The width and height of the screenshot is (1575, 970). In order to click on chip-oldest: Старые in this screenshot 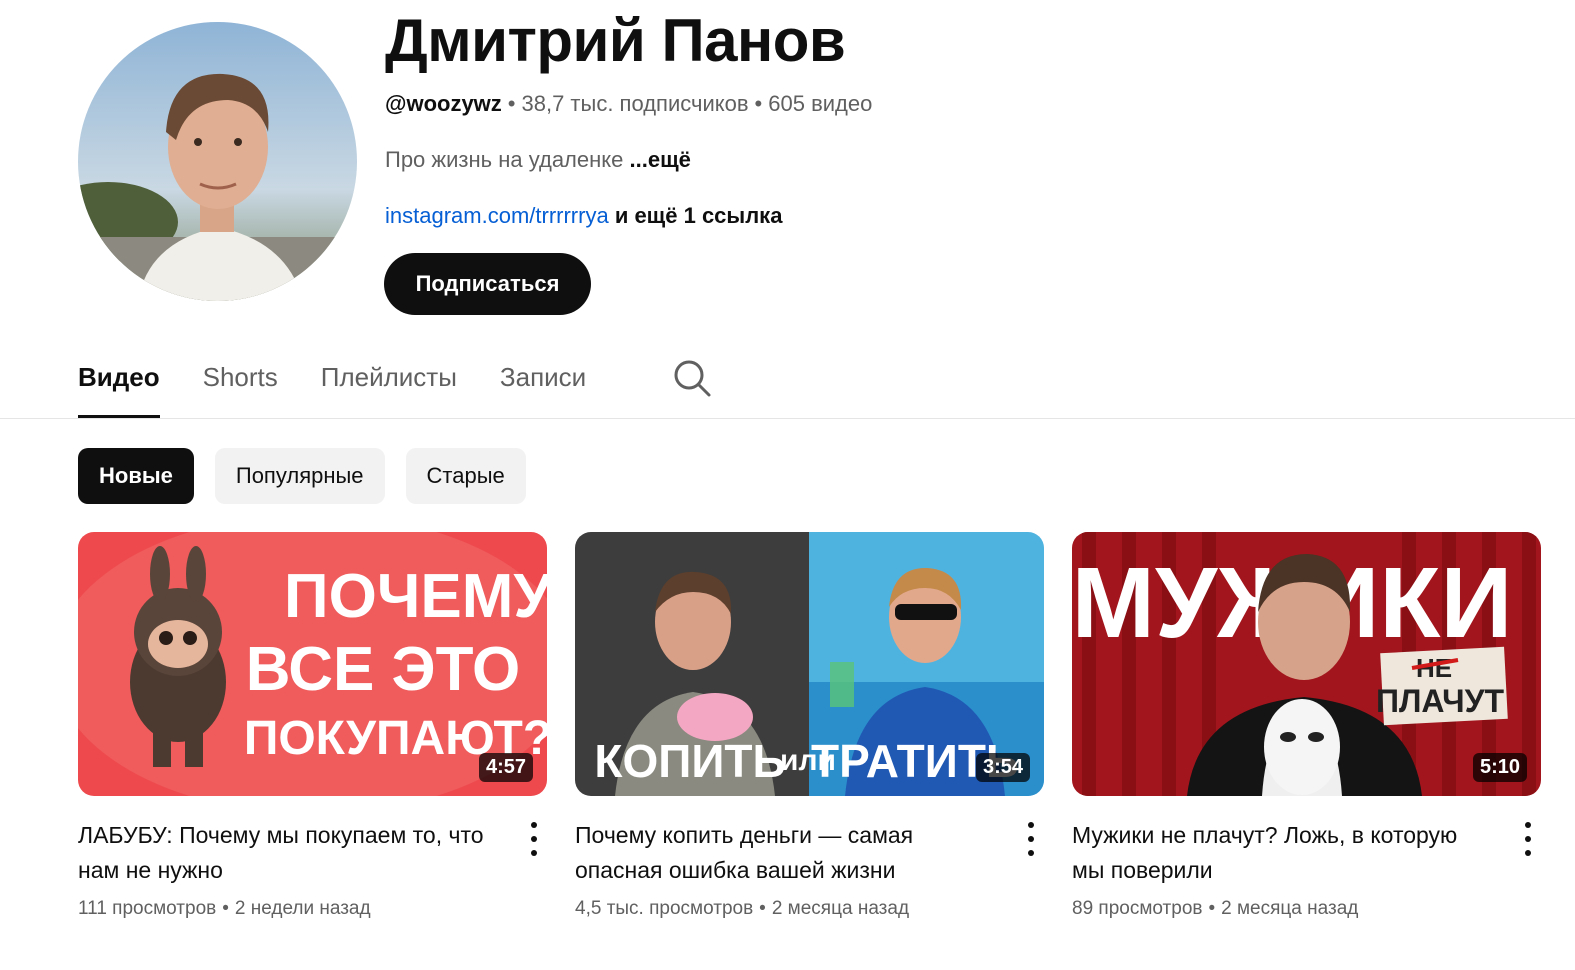, I will do `click(465, 476)`.